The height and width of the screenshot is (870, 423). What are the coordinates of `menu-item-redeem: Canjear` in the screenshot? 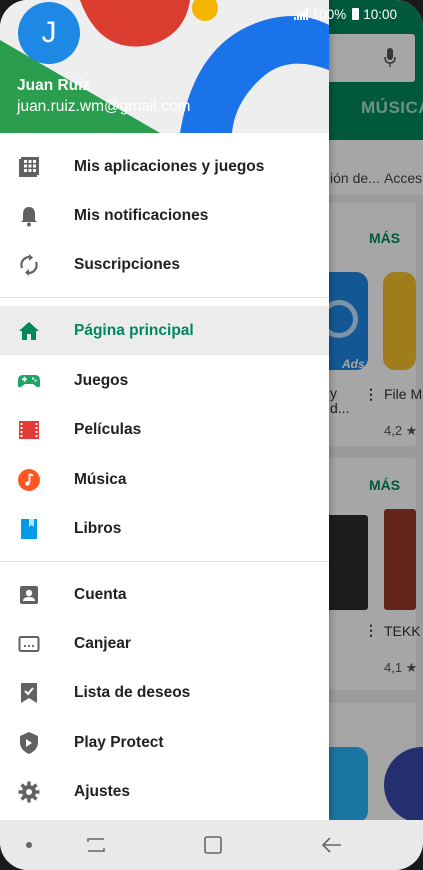 It's located at (164, 643).